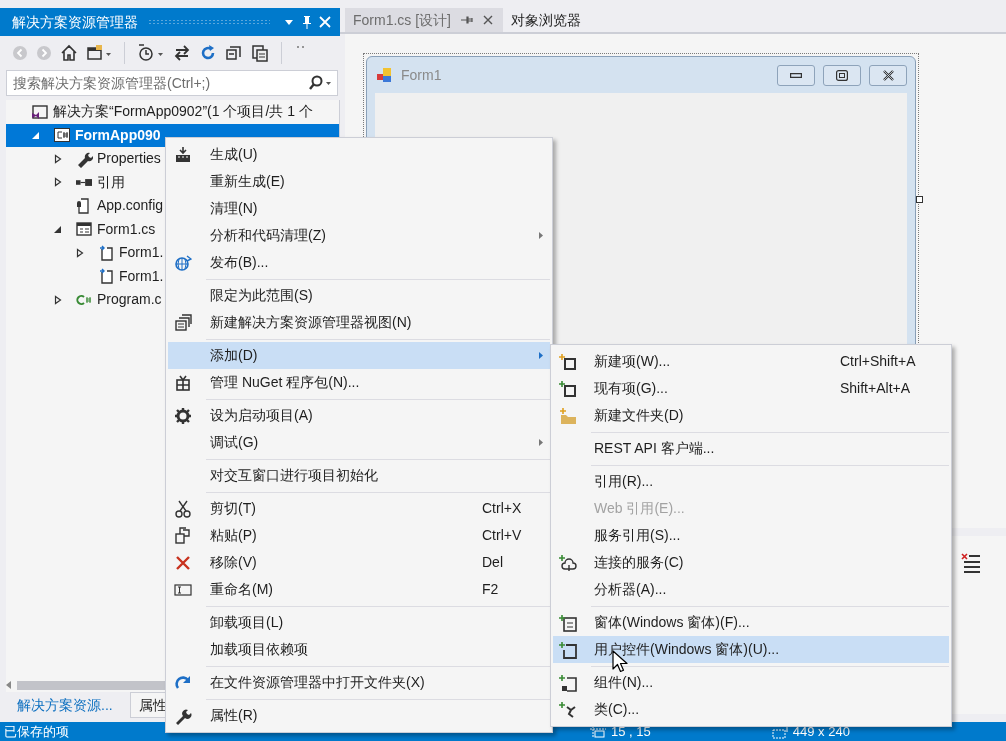 The width and height of the screenshot is (1006, 741). I want to click on shortcut-text: Ctrl+X, so click(502, 508).